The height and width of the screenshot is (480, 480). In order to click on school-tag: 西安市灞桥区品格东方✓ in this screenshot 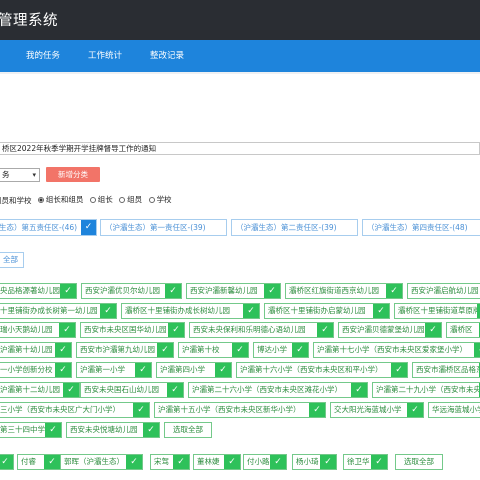, I will do `click(446, 370)`.